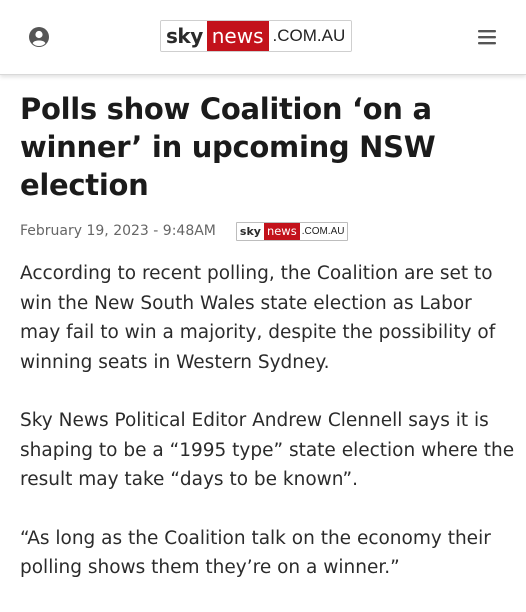 The height and width of the screenshot is (612, 526). Describe the element at coordinates (323, 231) in the screenshot. I see `source-logo-domain-text: .COM.AU` at that location.